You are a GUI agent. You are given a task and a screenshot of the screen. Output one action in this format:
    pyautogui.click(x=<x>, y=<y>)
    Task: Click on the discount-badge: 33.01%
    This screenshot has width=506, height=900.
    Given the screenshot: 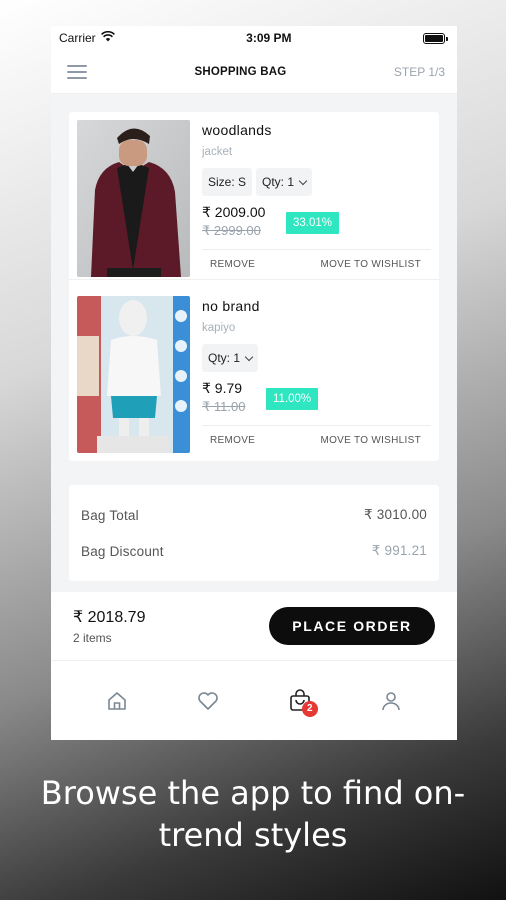 What is the action you would take?
    pyautogui.click(x=313, y=223)
    